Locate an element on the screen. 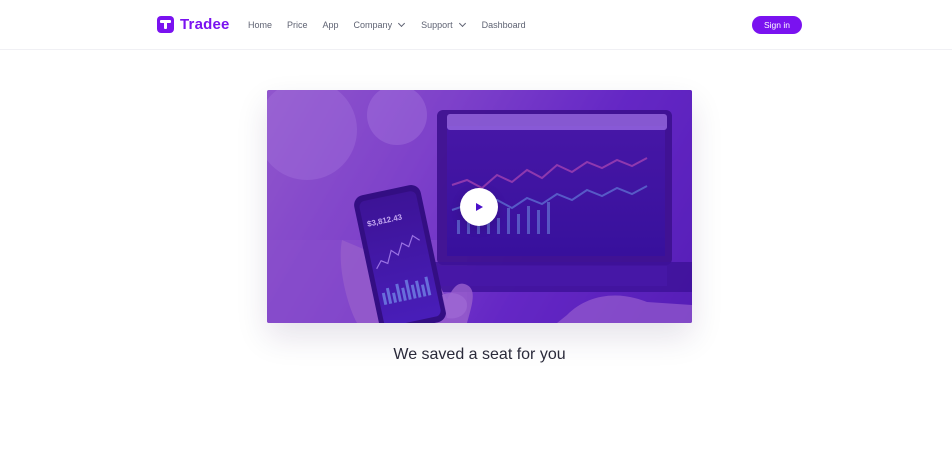  nav-company-dropdown: Company is located at coordinates (379, 25).